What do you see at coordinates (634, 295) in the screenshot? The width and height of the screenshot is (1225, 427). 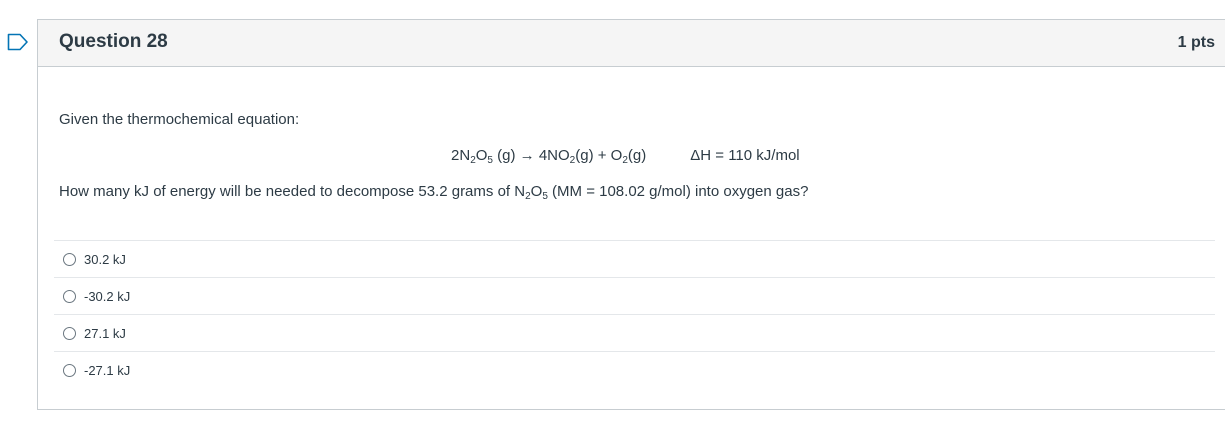 I see `answer-option: -30.2 kJ` at bounding box center [634, 295].